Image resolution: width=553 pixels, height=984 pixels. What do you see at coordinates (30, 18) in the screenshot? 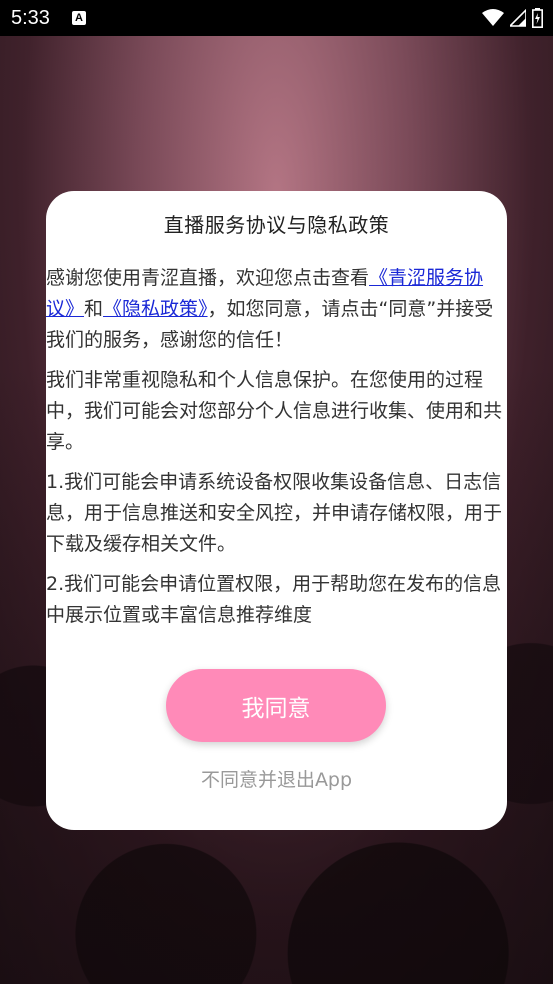
I see `status-time: 5:33` at bounding box center [30, 18].